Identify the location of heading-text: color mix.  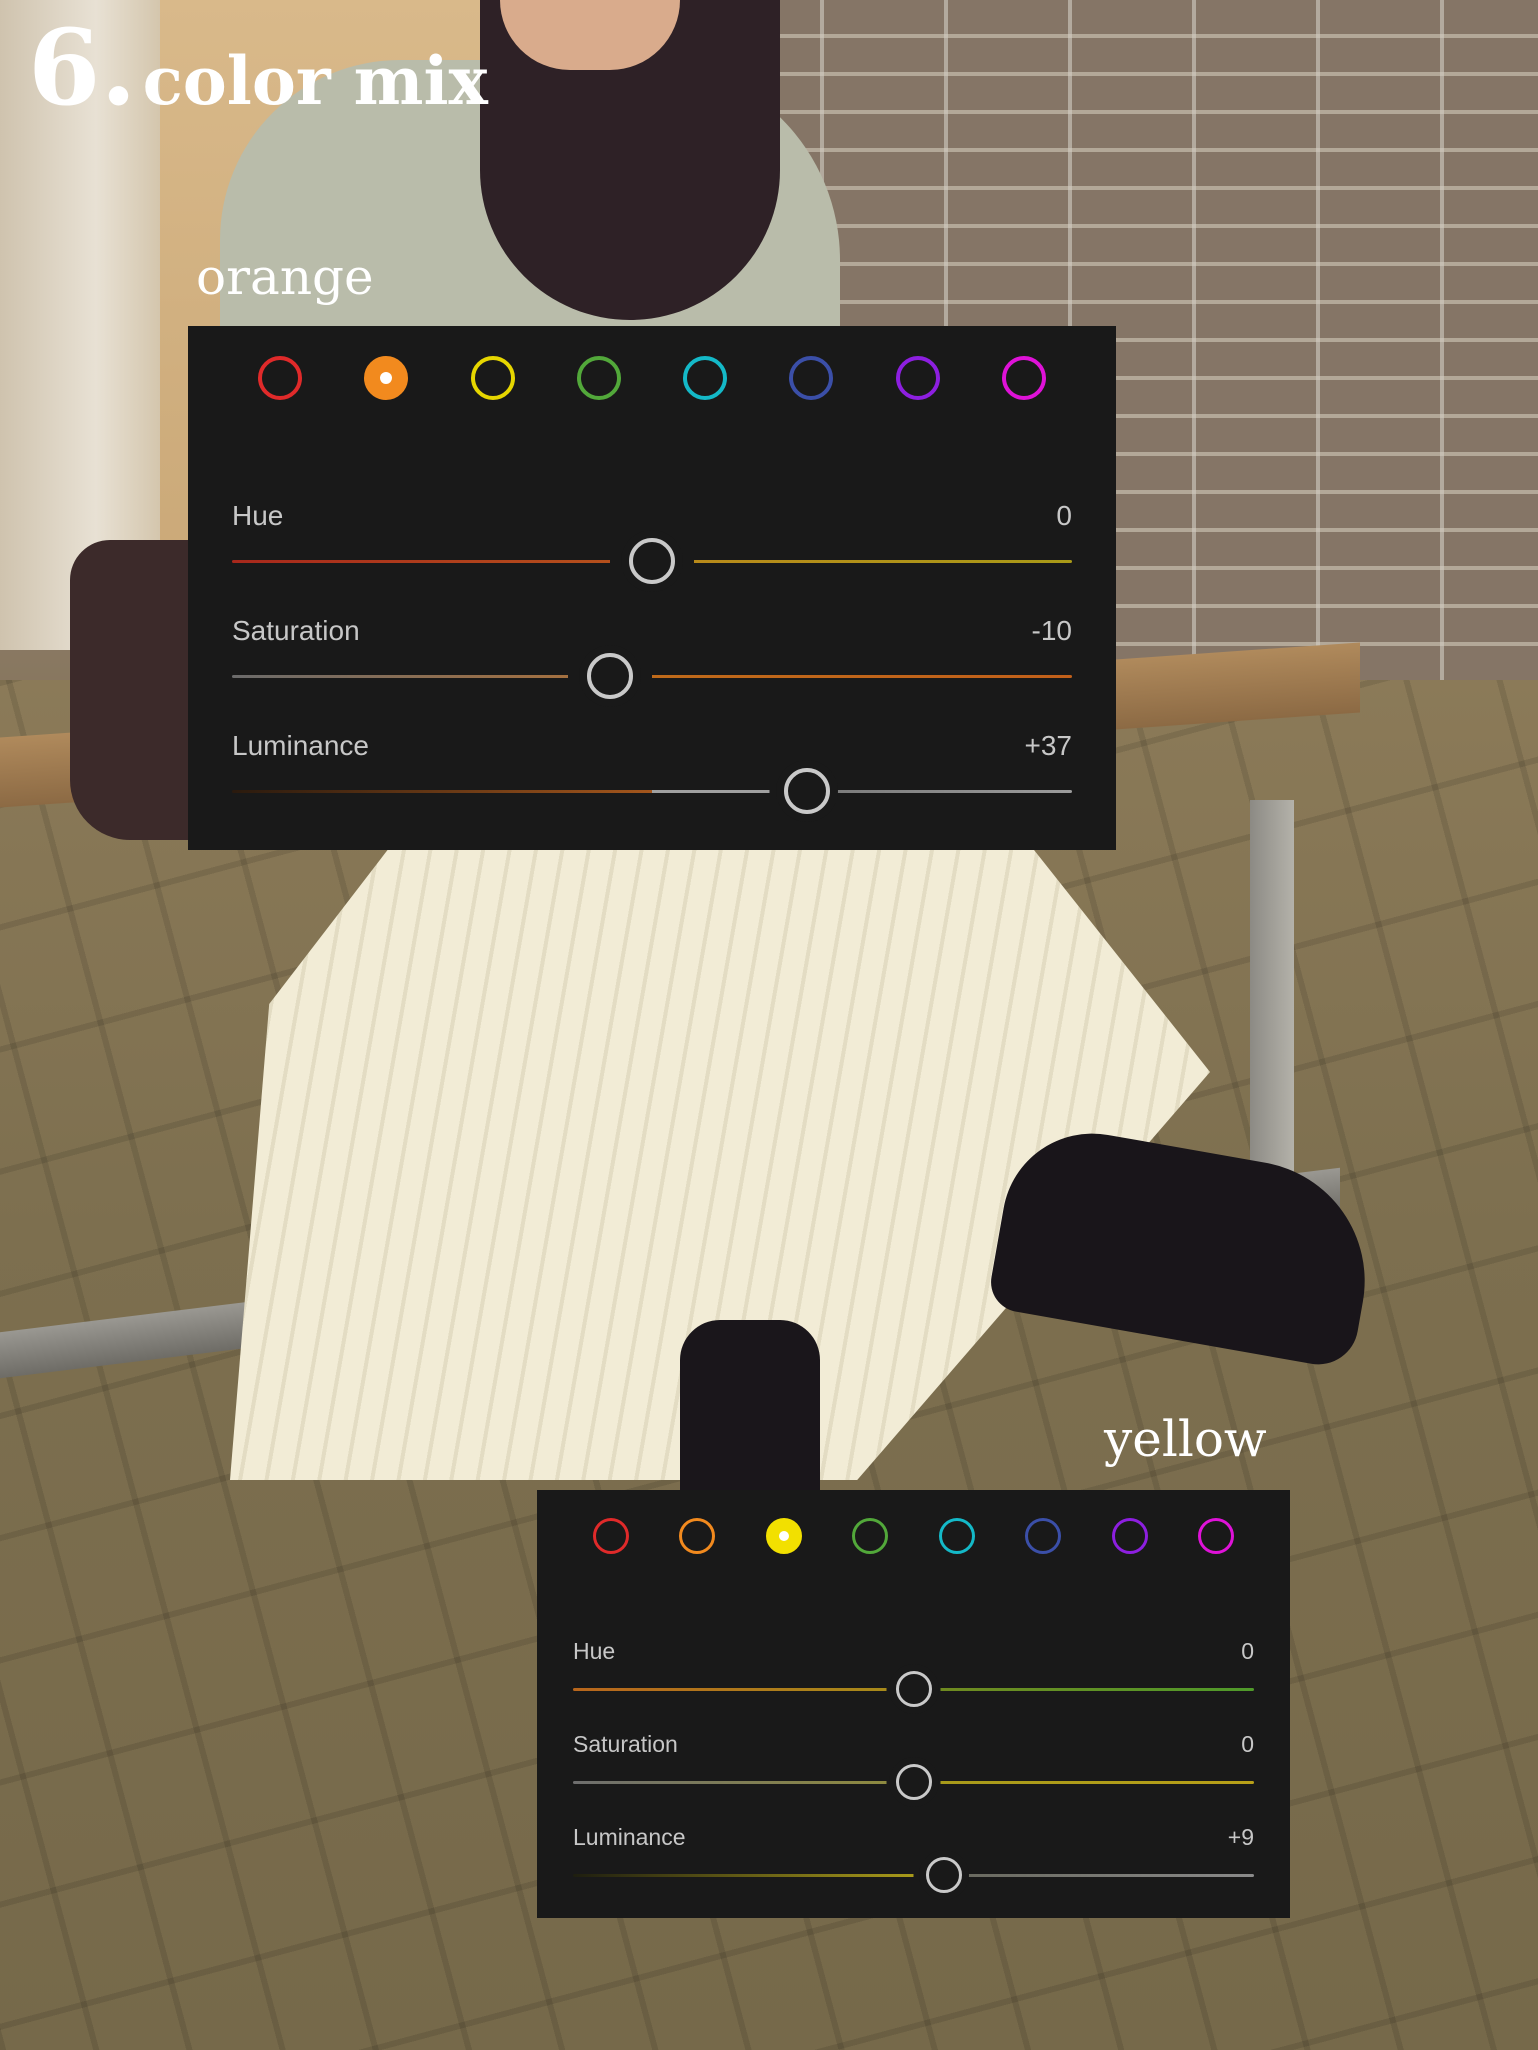
(315, 81).